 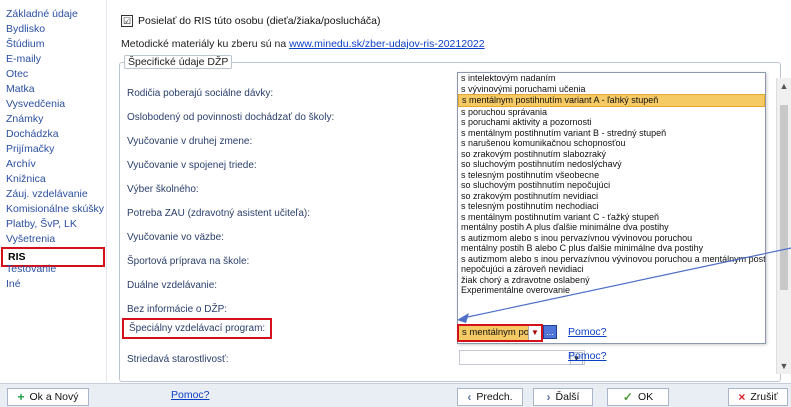 What do you see at coordinates (611, 164) in the screenshot?
I see `listbox-option: so sluchovým postihnutím nedoslýchavý` at bounding box center [611, 164].